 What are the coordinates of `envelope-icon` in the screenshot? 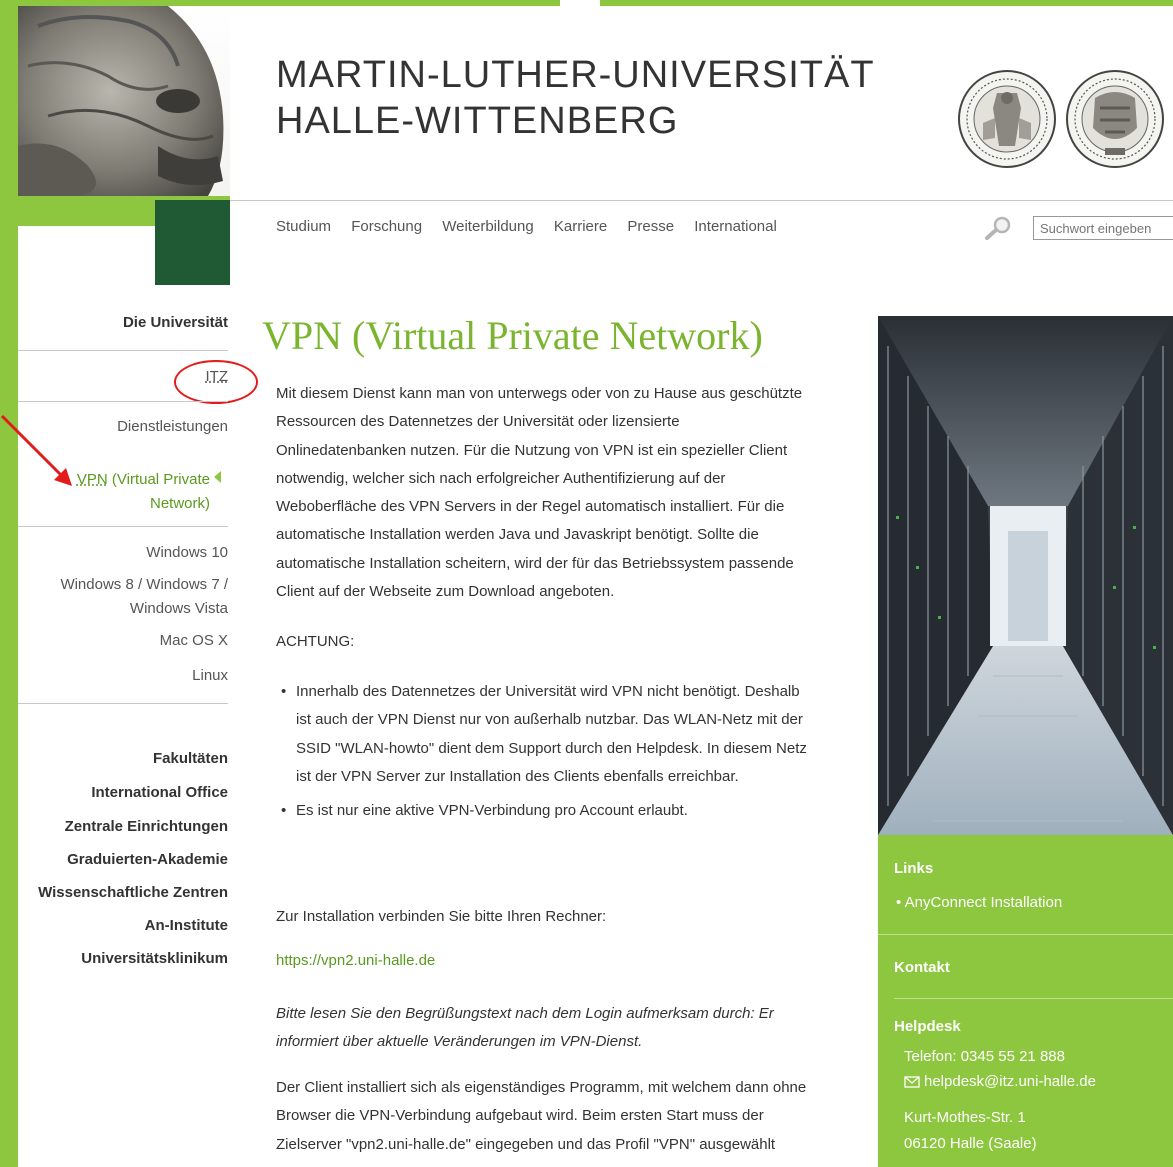 It's located at (912, 1082).